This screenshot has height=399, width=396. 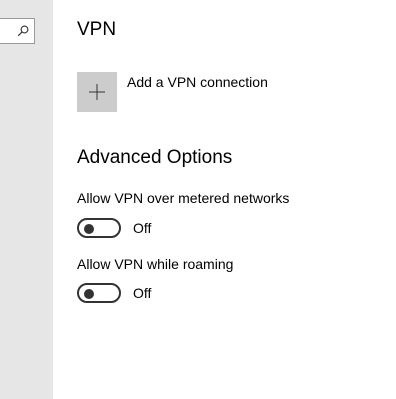 What do you see at coordinates (26, 199) in the screenshot?
I see `sidebar` at bounding box center [26, 199].